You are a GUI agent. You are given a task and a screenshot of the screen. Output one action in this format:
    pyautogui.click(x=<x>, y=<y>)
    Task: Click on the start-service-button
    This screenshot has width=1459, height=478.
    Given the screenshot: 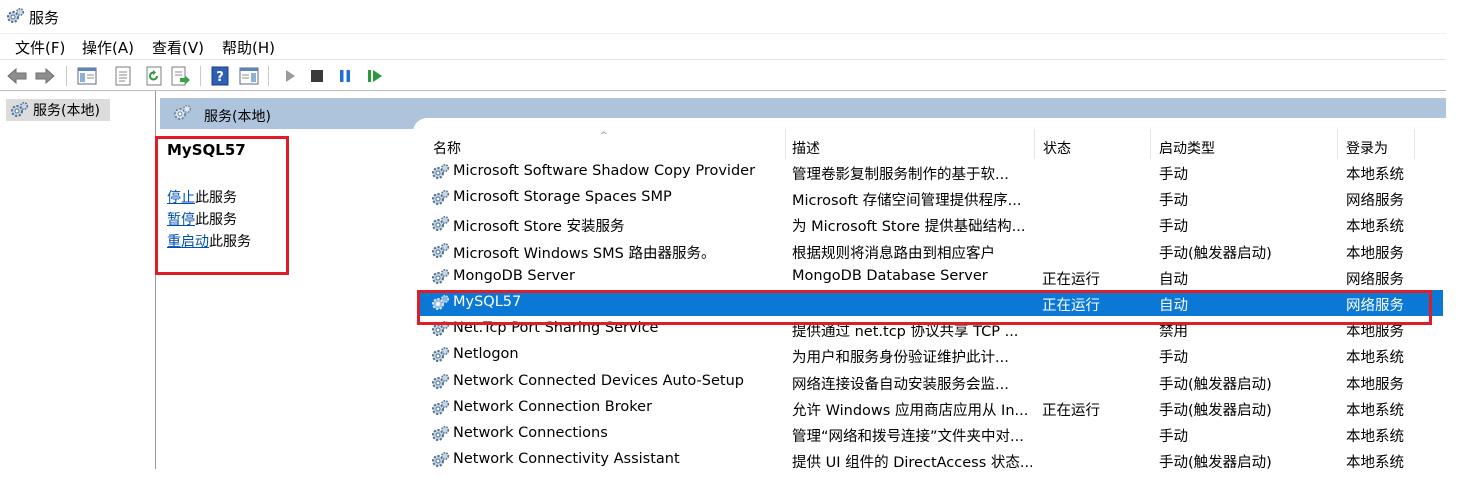 What is the action you would take?
    pyautogui.click(x=290, y=76)
    